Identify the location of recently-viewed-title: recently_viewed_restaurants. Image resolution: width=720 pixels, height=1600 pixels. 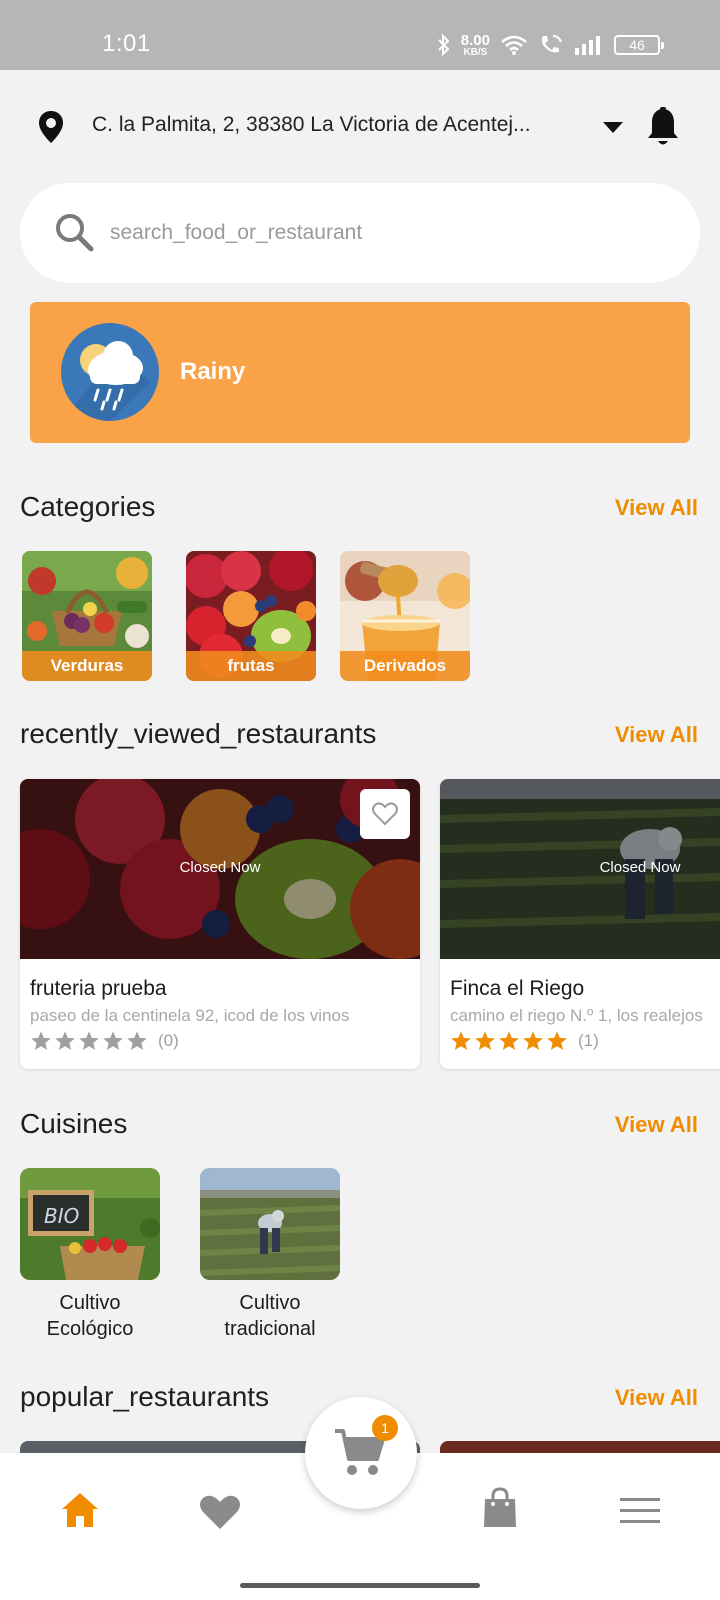
(198, 733).